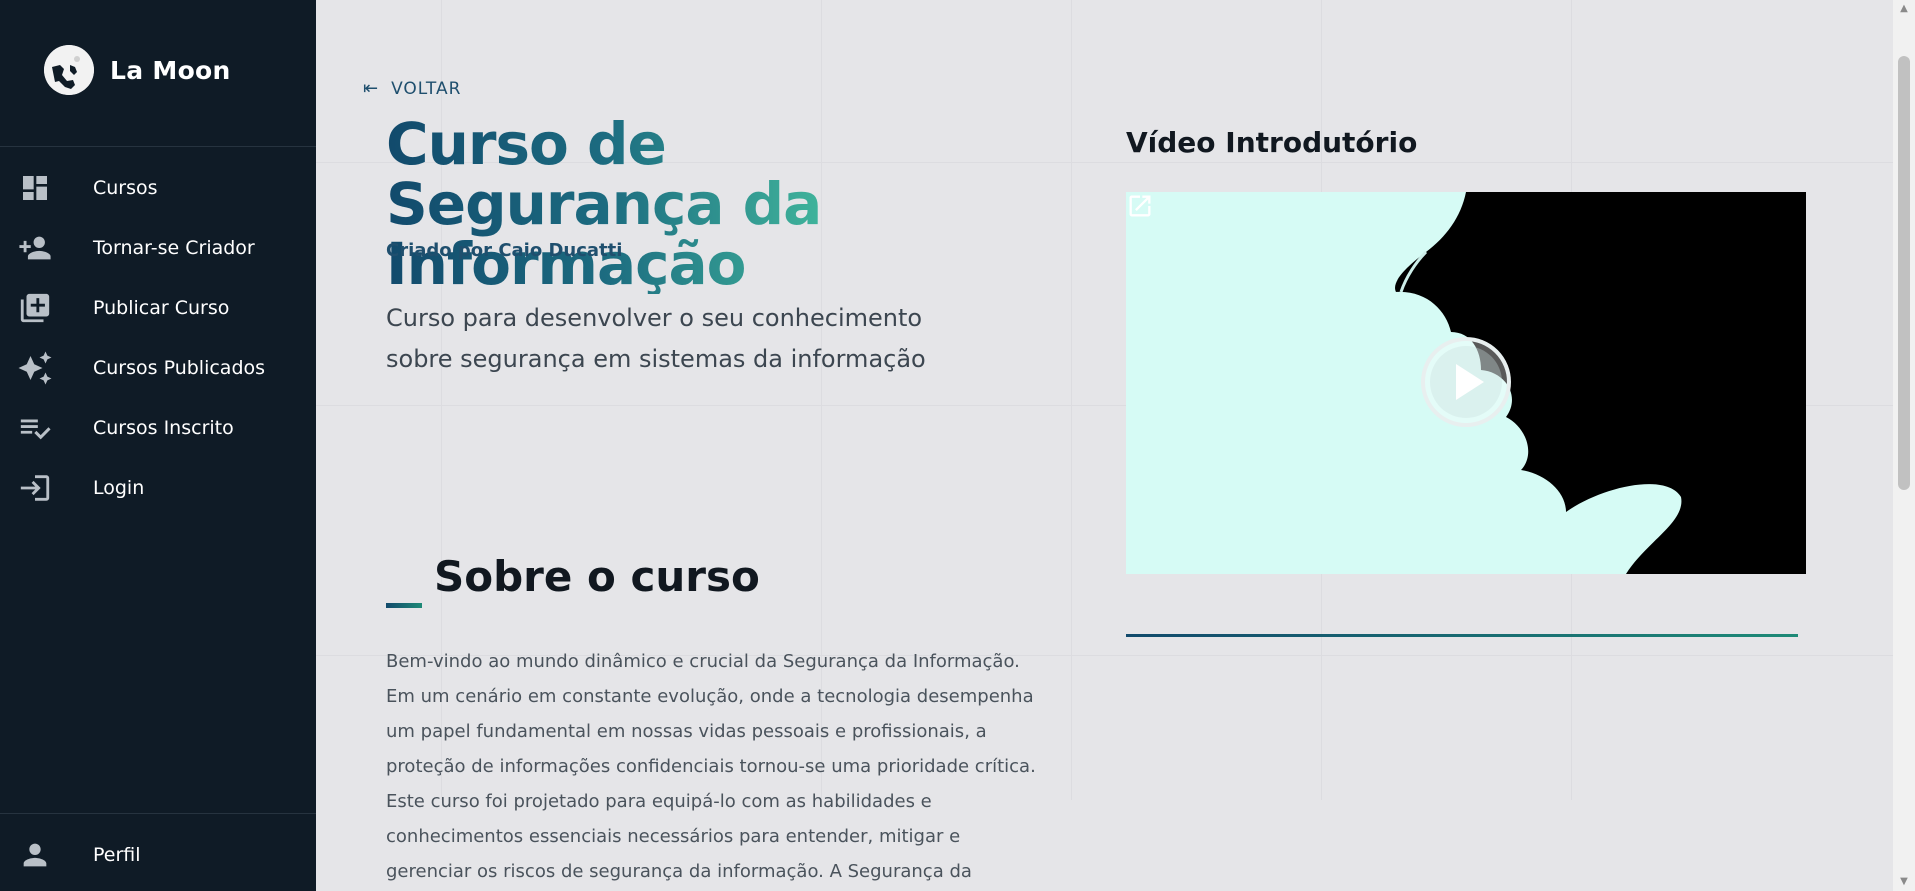 The height and width of the screenshot is (891, 1915). What do you see at coordinates (174, 248) in the screenshot?
I see `sidebar-item-label: Tornar-se Criador` at bounding box center [174, 248].